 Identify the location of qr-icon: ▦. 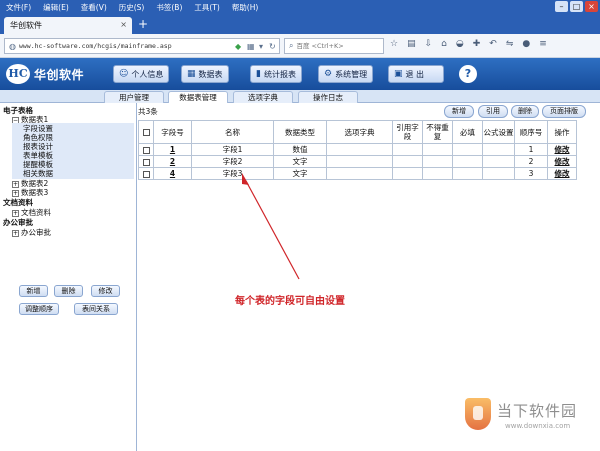
(251, 46).